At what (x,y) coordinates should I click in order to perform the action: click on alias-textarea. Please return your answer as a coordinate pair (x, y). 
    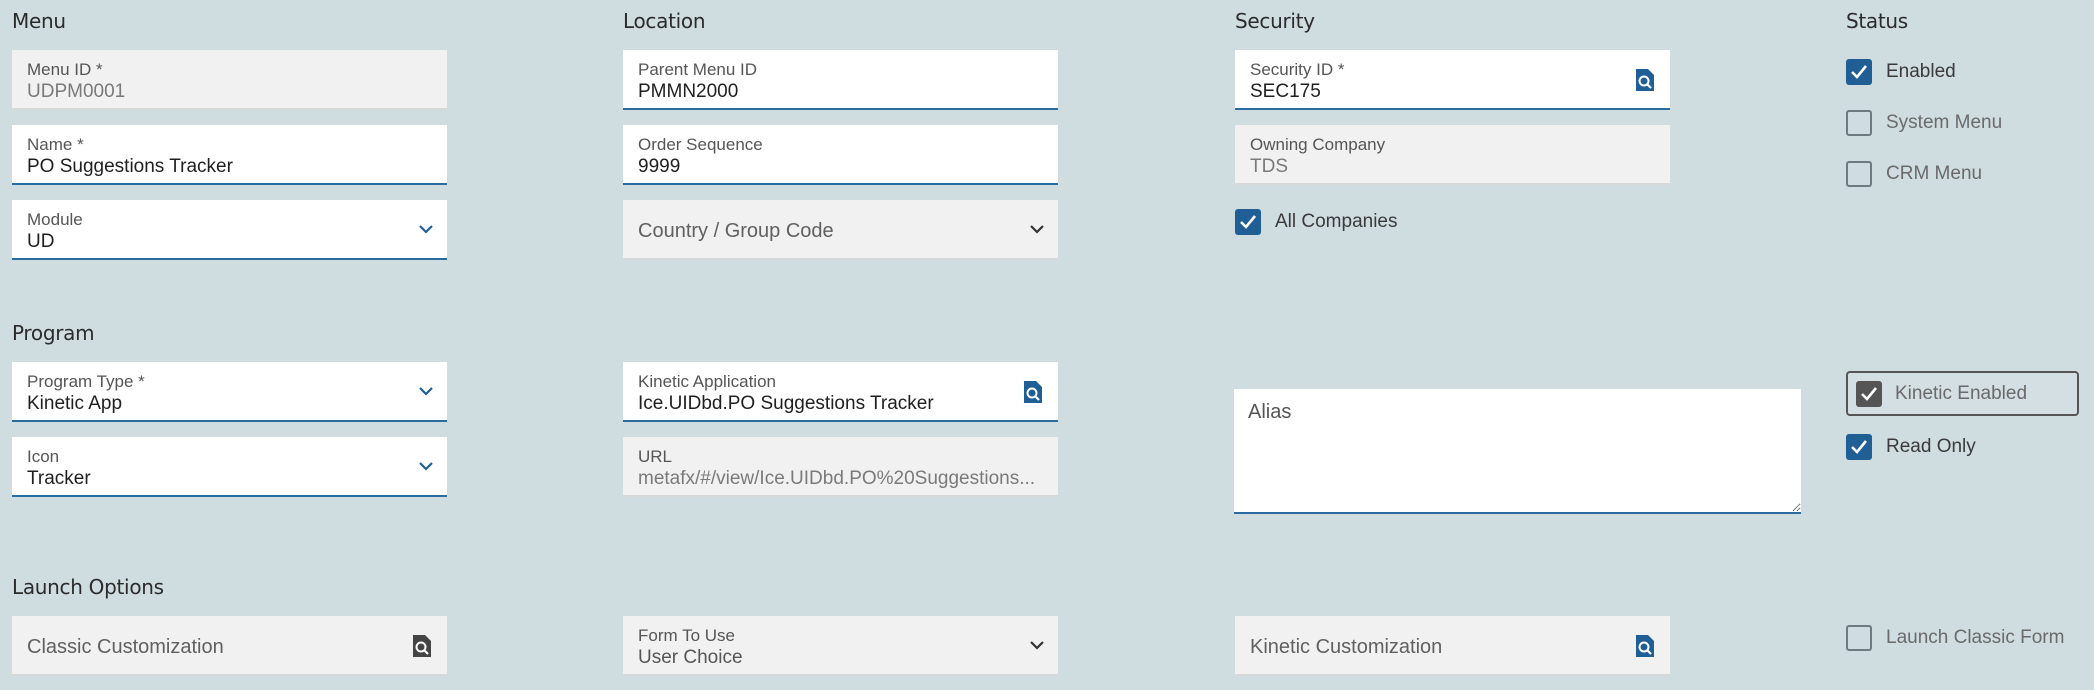
    Looking at the image, I should click on (1517, 451).